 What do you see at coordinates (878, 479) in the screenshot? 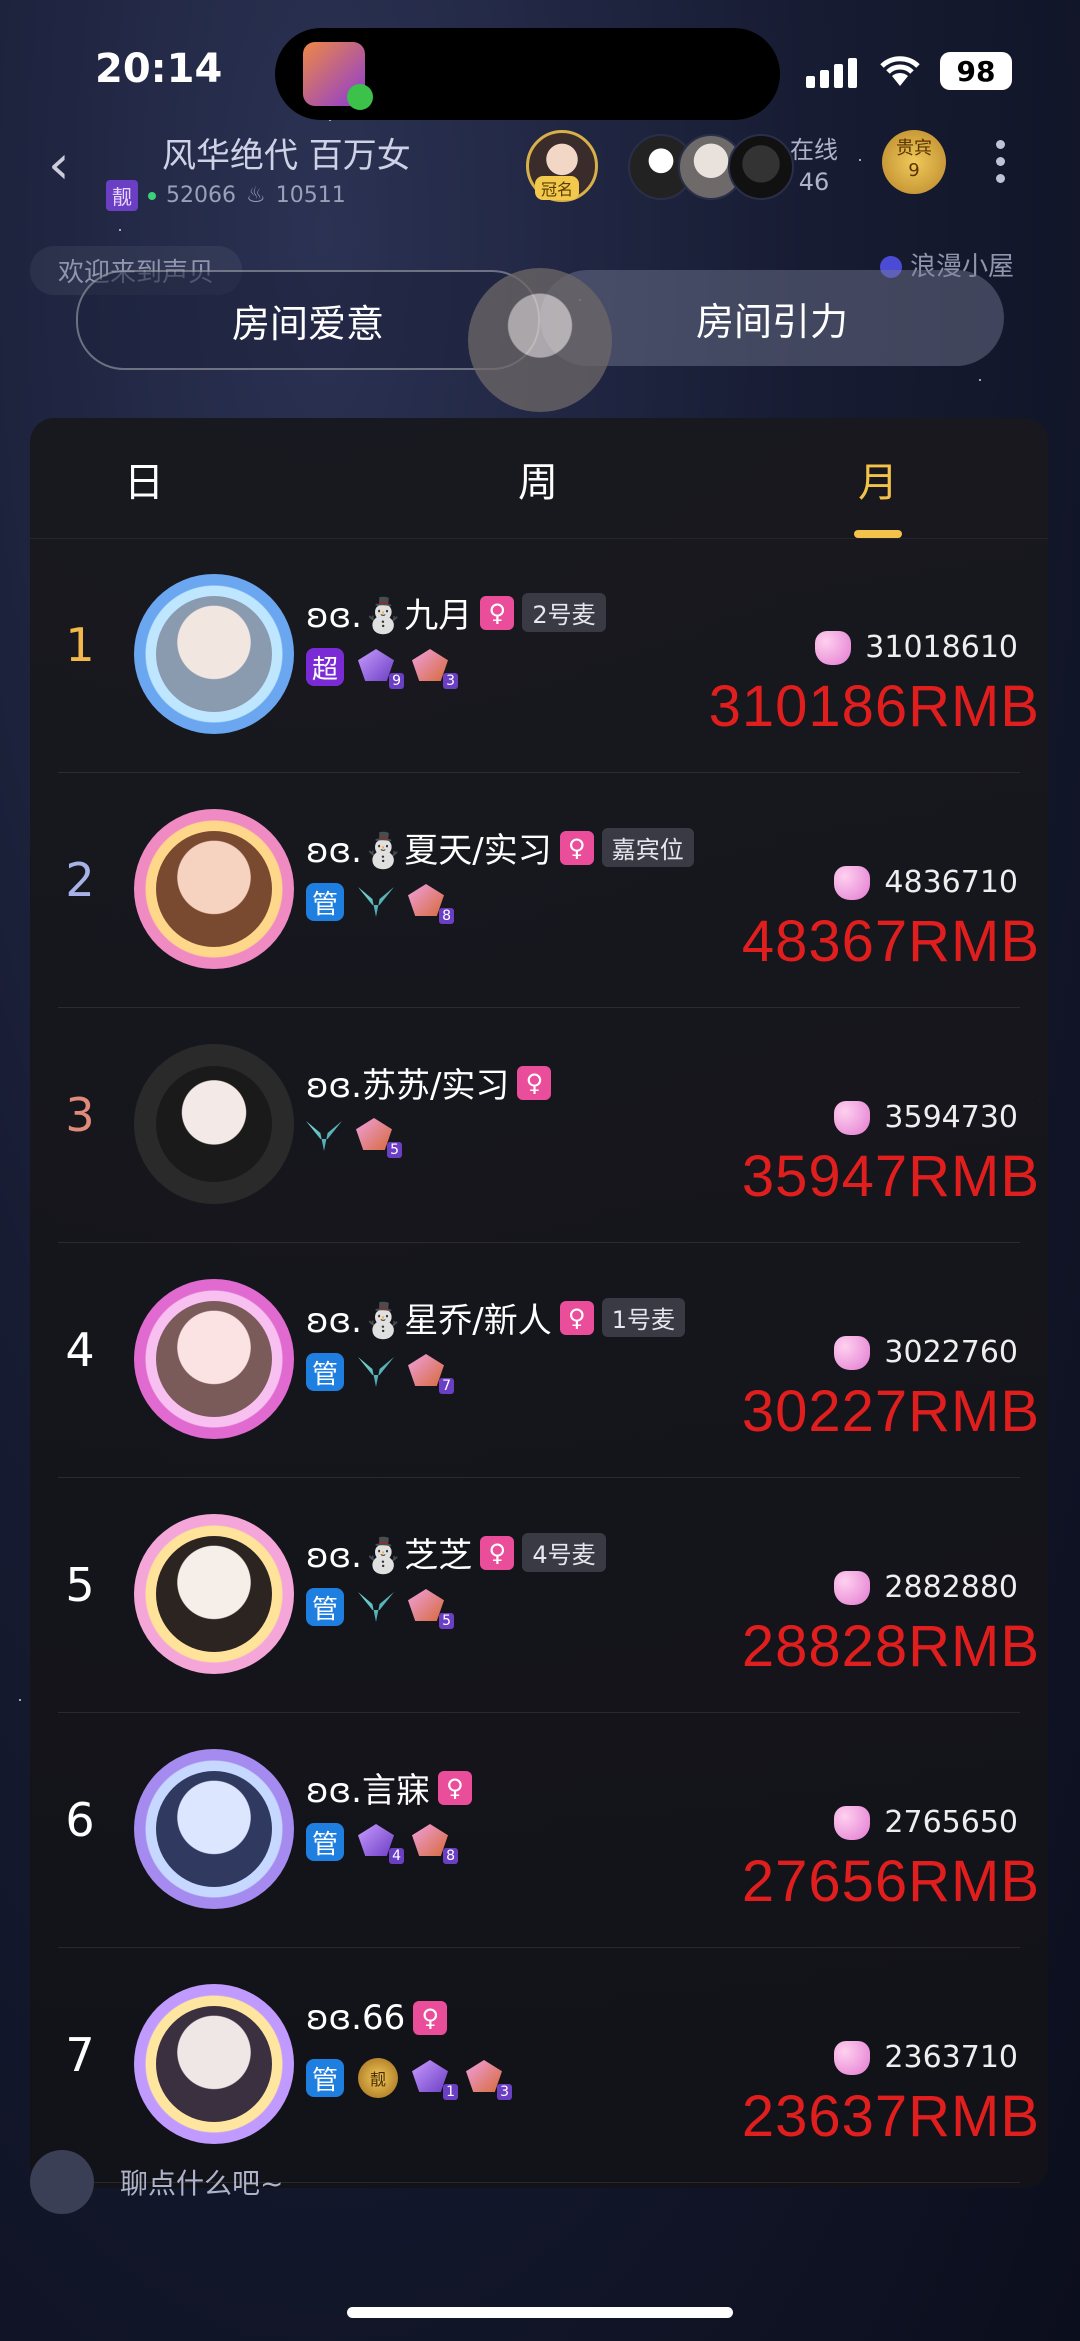
I see `tab-month: 月` at bounding box center [878, 479].